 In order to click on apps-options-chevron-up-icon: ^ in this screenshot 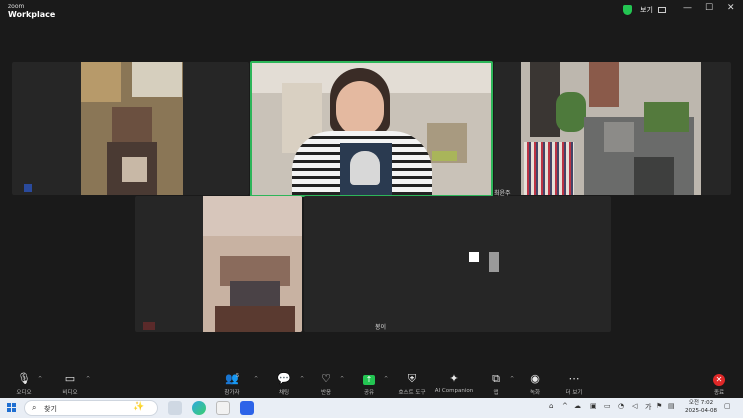, I will do `click(512, 379)`.